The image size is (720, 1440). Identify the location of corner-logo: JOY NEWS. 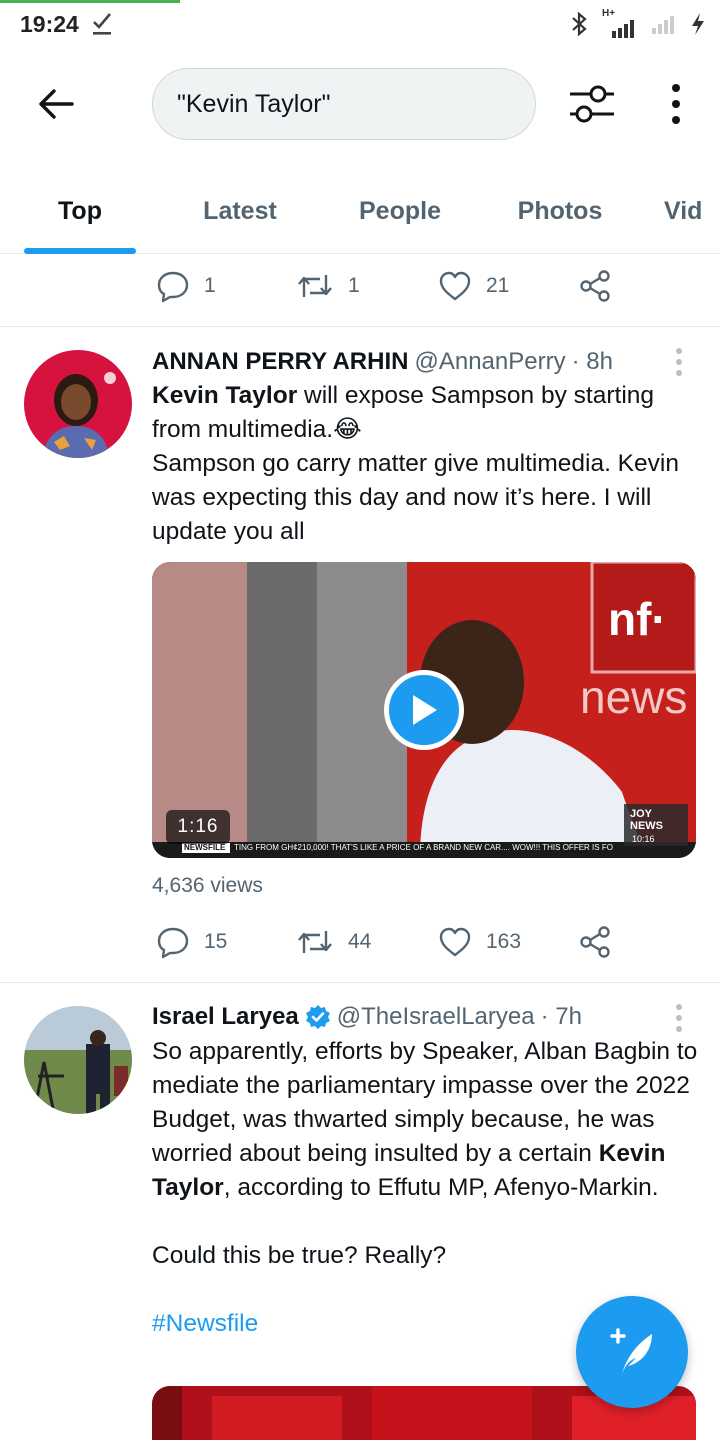
(646, 820).